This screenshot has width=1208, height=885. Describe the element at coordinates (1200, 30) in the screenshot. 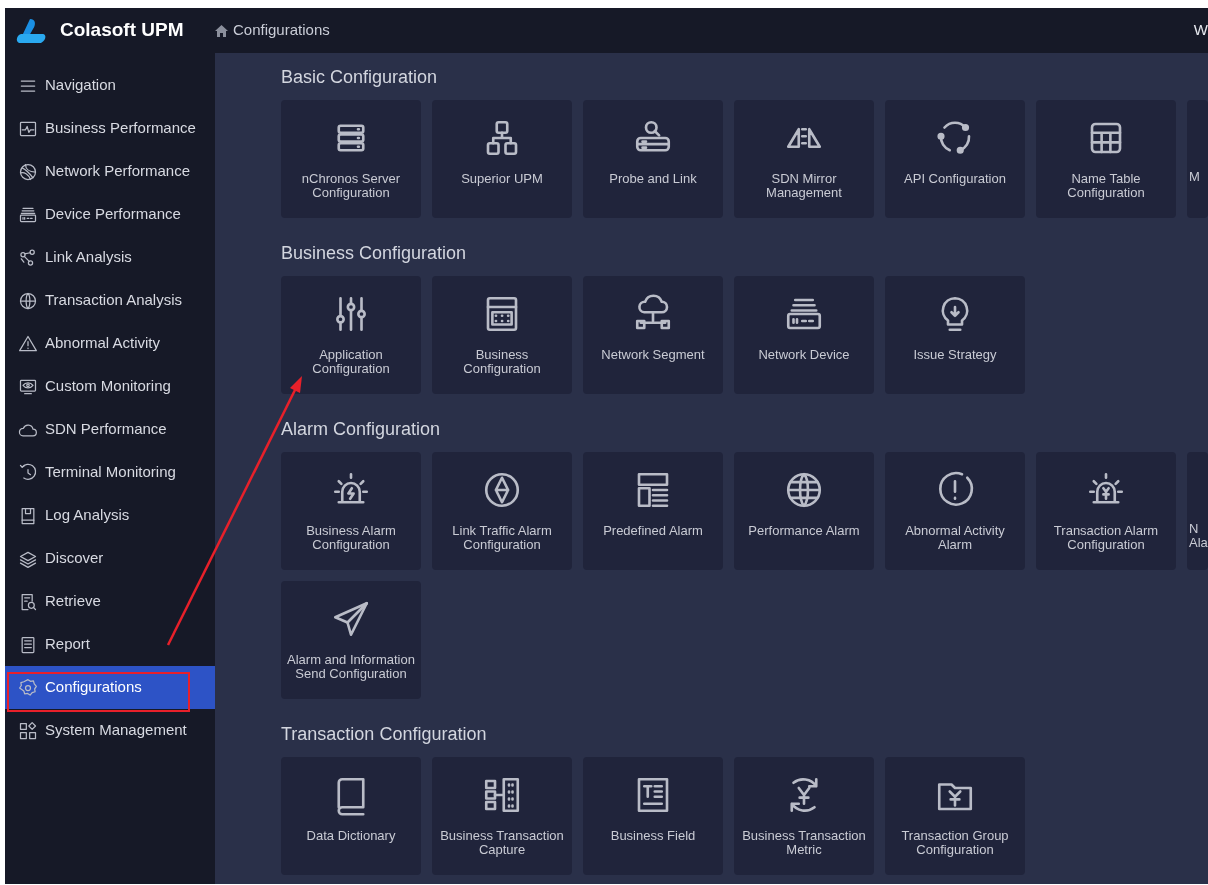

I see `user-name: W` at that location.